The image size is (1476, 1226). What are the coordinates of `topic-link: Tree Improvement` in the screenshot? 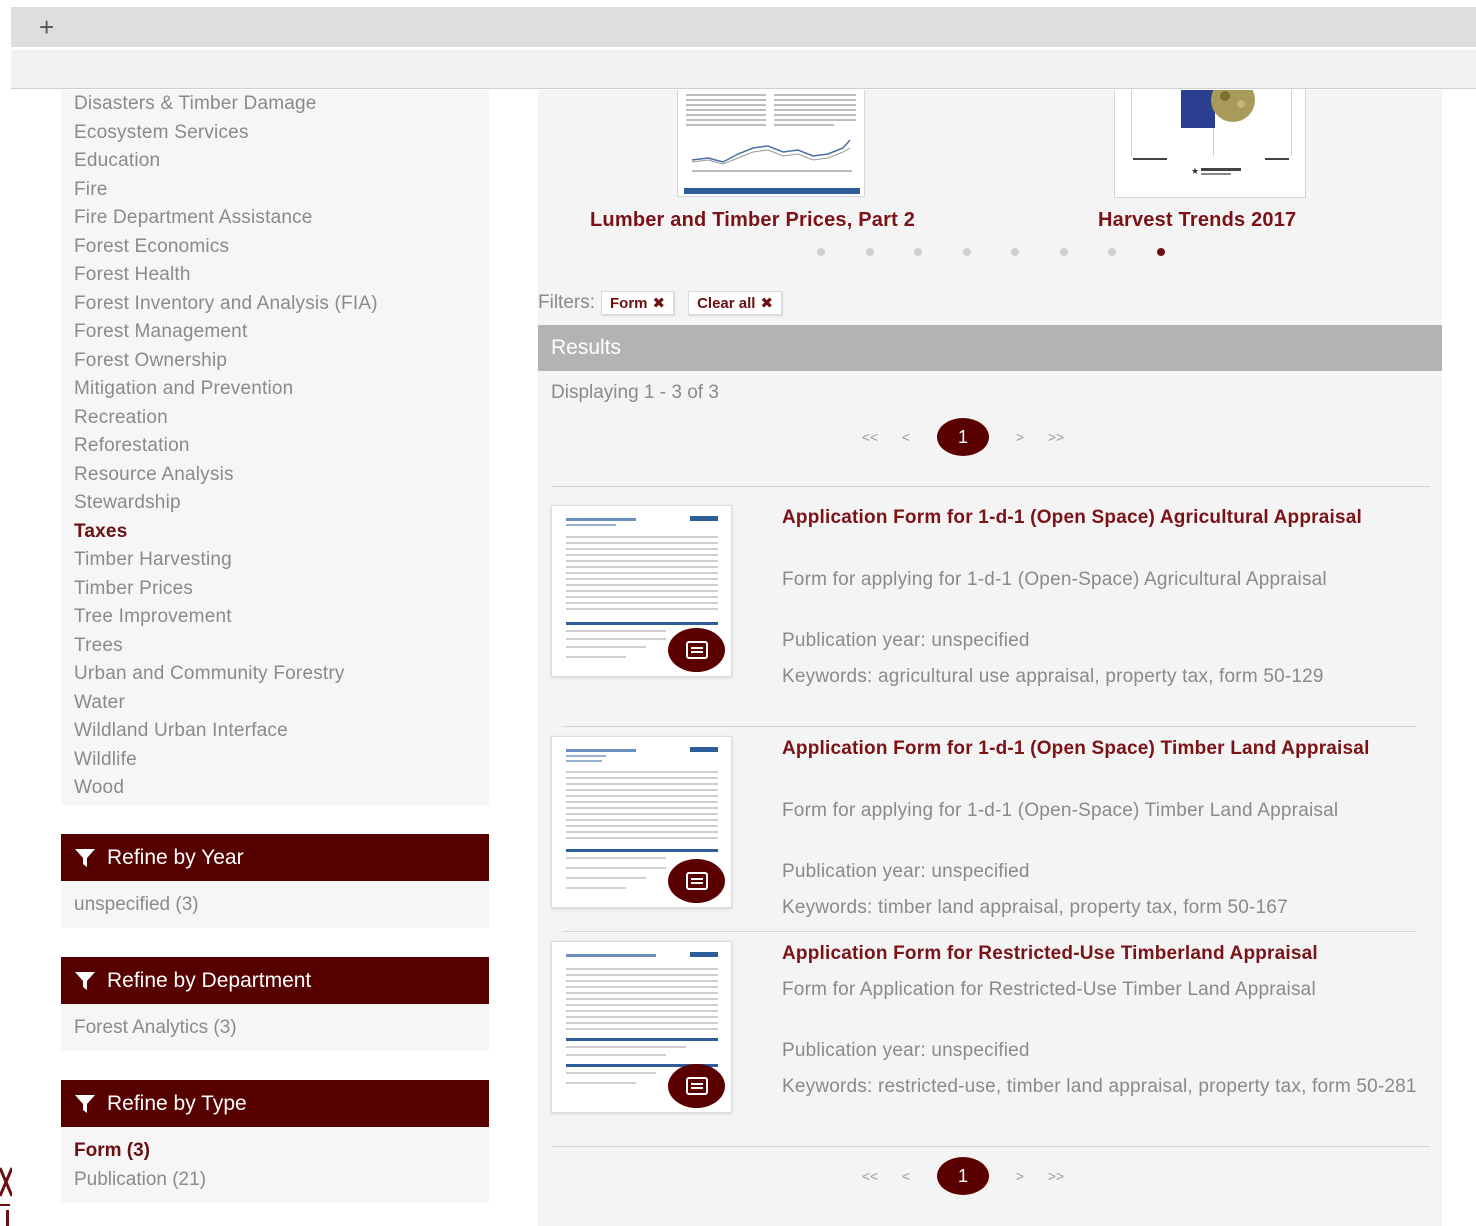 It's located at (281, 617).